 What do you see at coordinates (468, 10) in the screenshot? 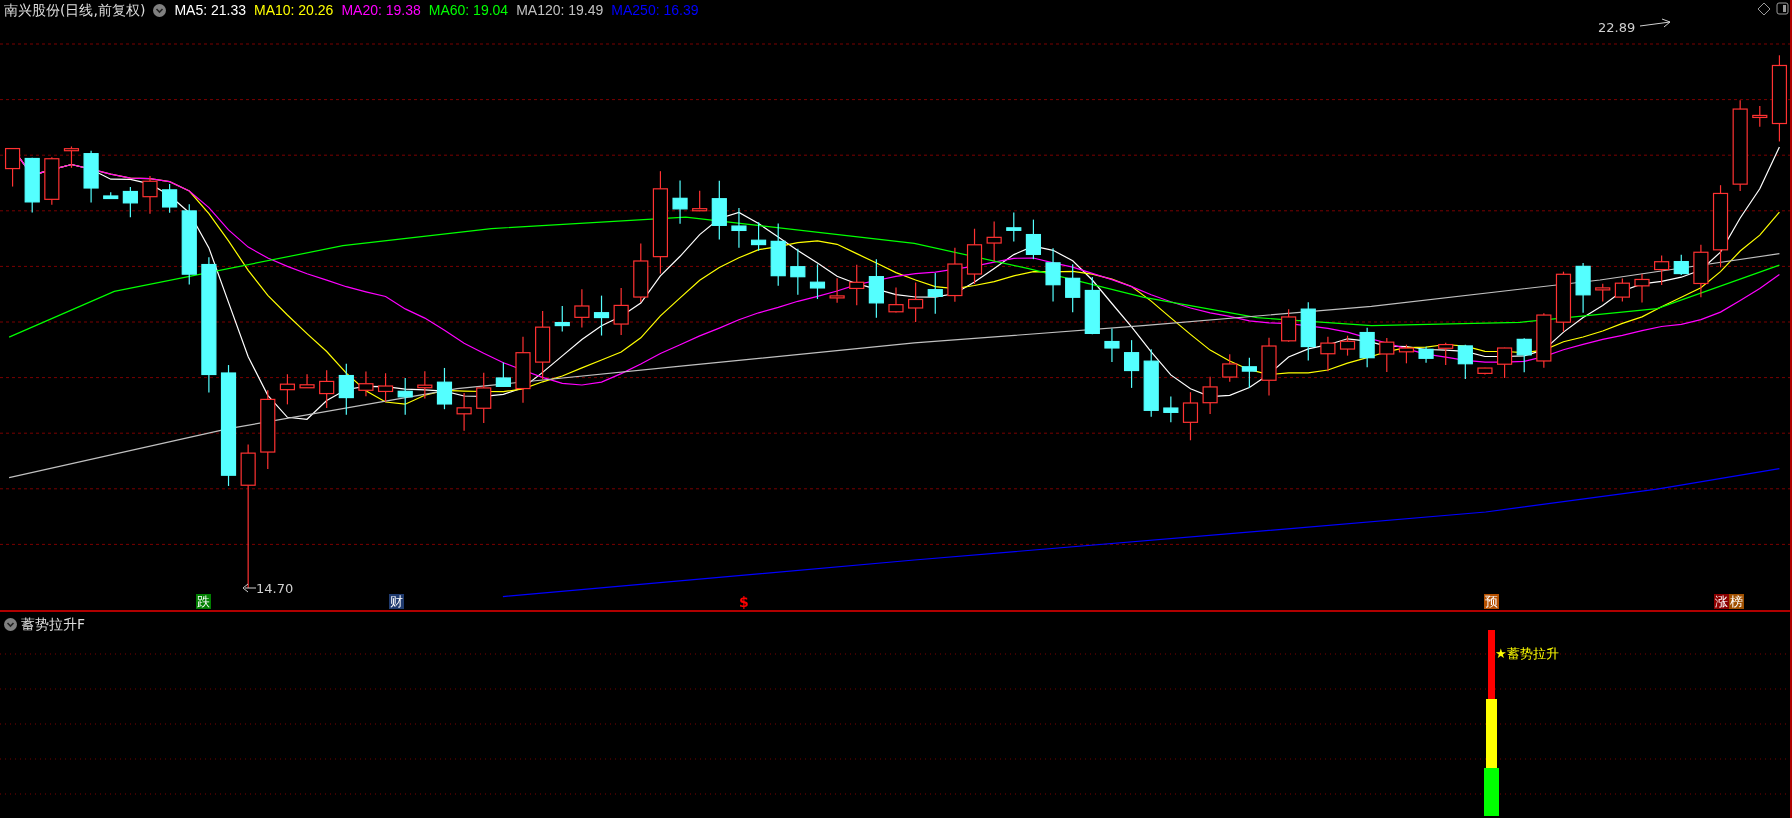
I see `moving-average-legend: MA60: 19.04` at bounding box center [468, 10].